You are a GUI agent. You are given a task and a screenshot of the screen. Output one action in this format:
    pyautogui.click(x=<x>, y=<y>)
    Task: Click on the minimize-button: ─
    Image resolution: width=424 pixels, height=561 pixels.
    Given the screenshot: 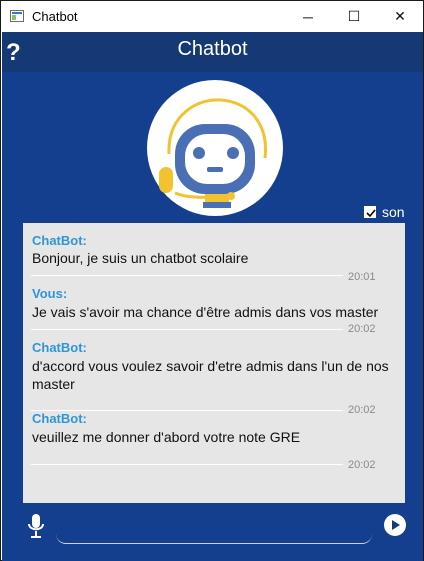 What is the action you would take?
    pyautogui.click(x=308, y=16)
    